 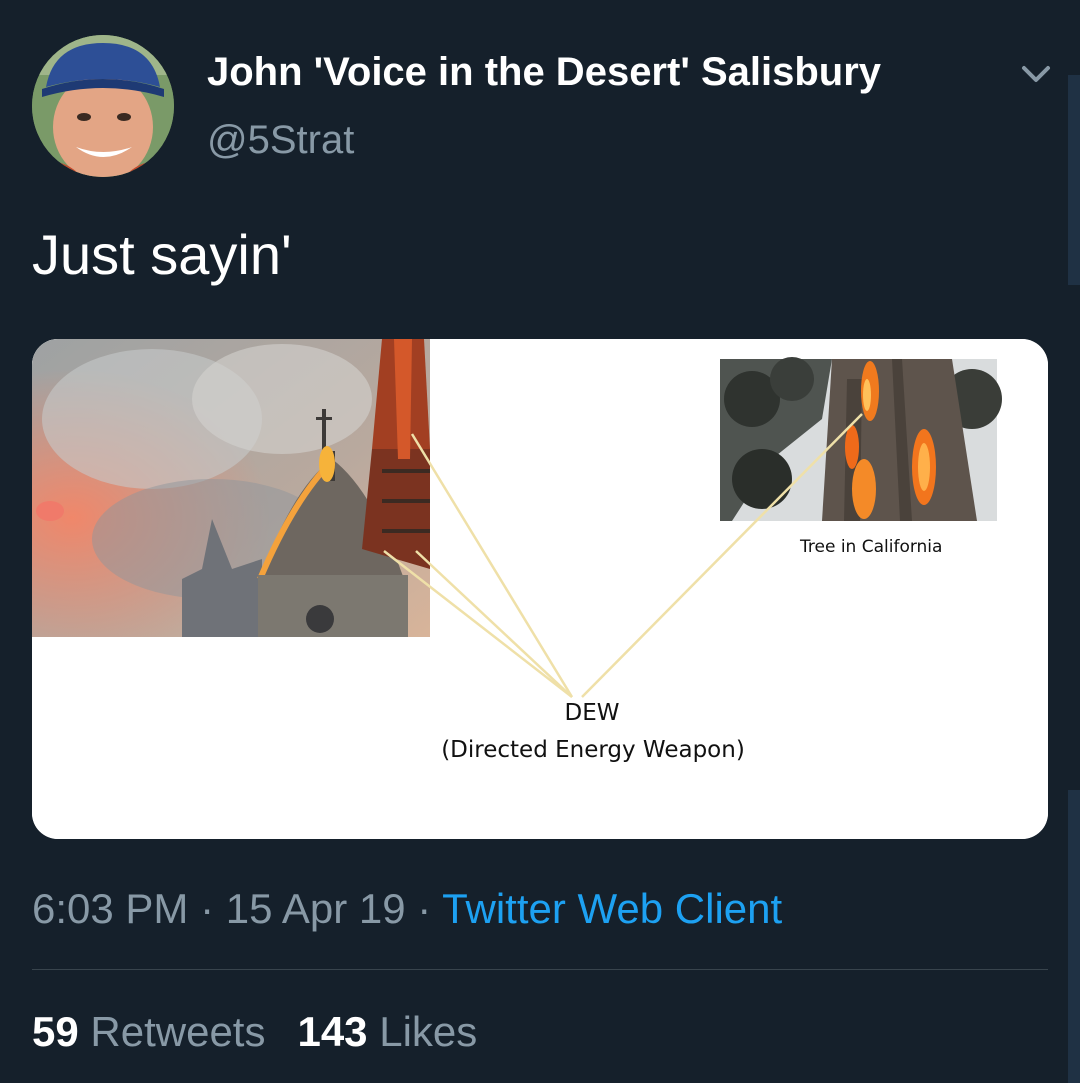 What do you see at coordinates (407, 909) in the screenshot?
I see `tweet-meta: 6:03 PM · 15 Apr 19 · Twitter Web Client` at bounding box center [407, 909].